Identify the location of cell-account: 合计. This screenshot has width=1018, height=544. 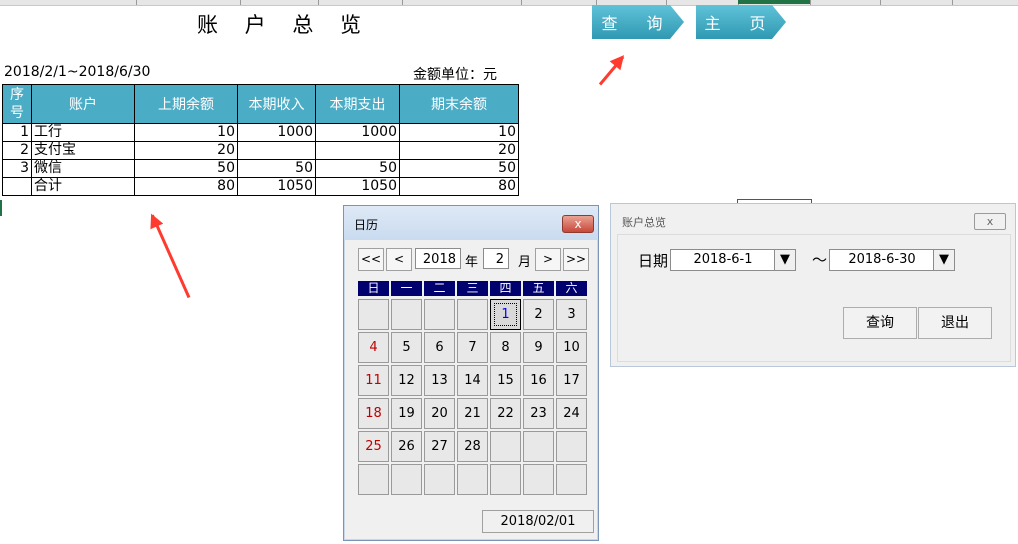
(83, 186).